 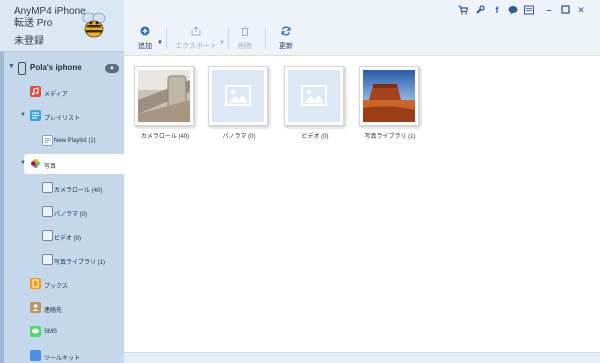 I want to click on contacts-icon, so click(x=35, y=307).